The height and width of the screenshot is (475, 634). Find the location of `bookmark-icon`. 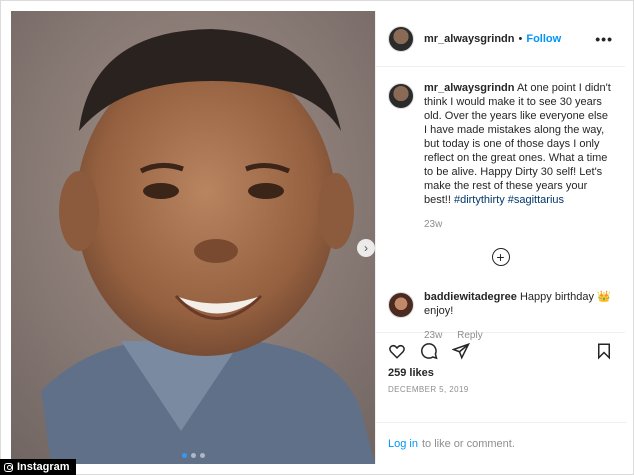

bookmark-icon is located at coordinates (604, 351).